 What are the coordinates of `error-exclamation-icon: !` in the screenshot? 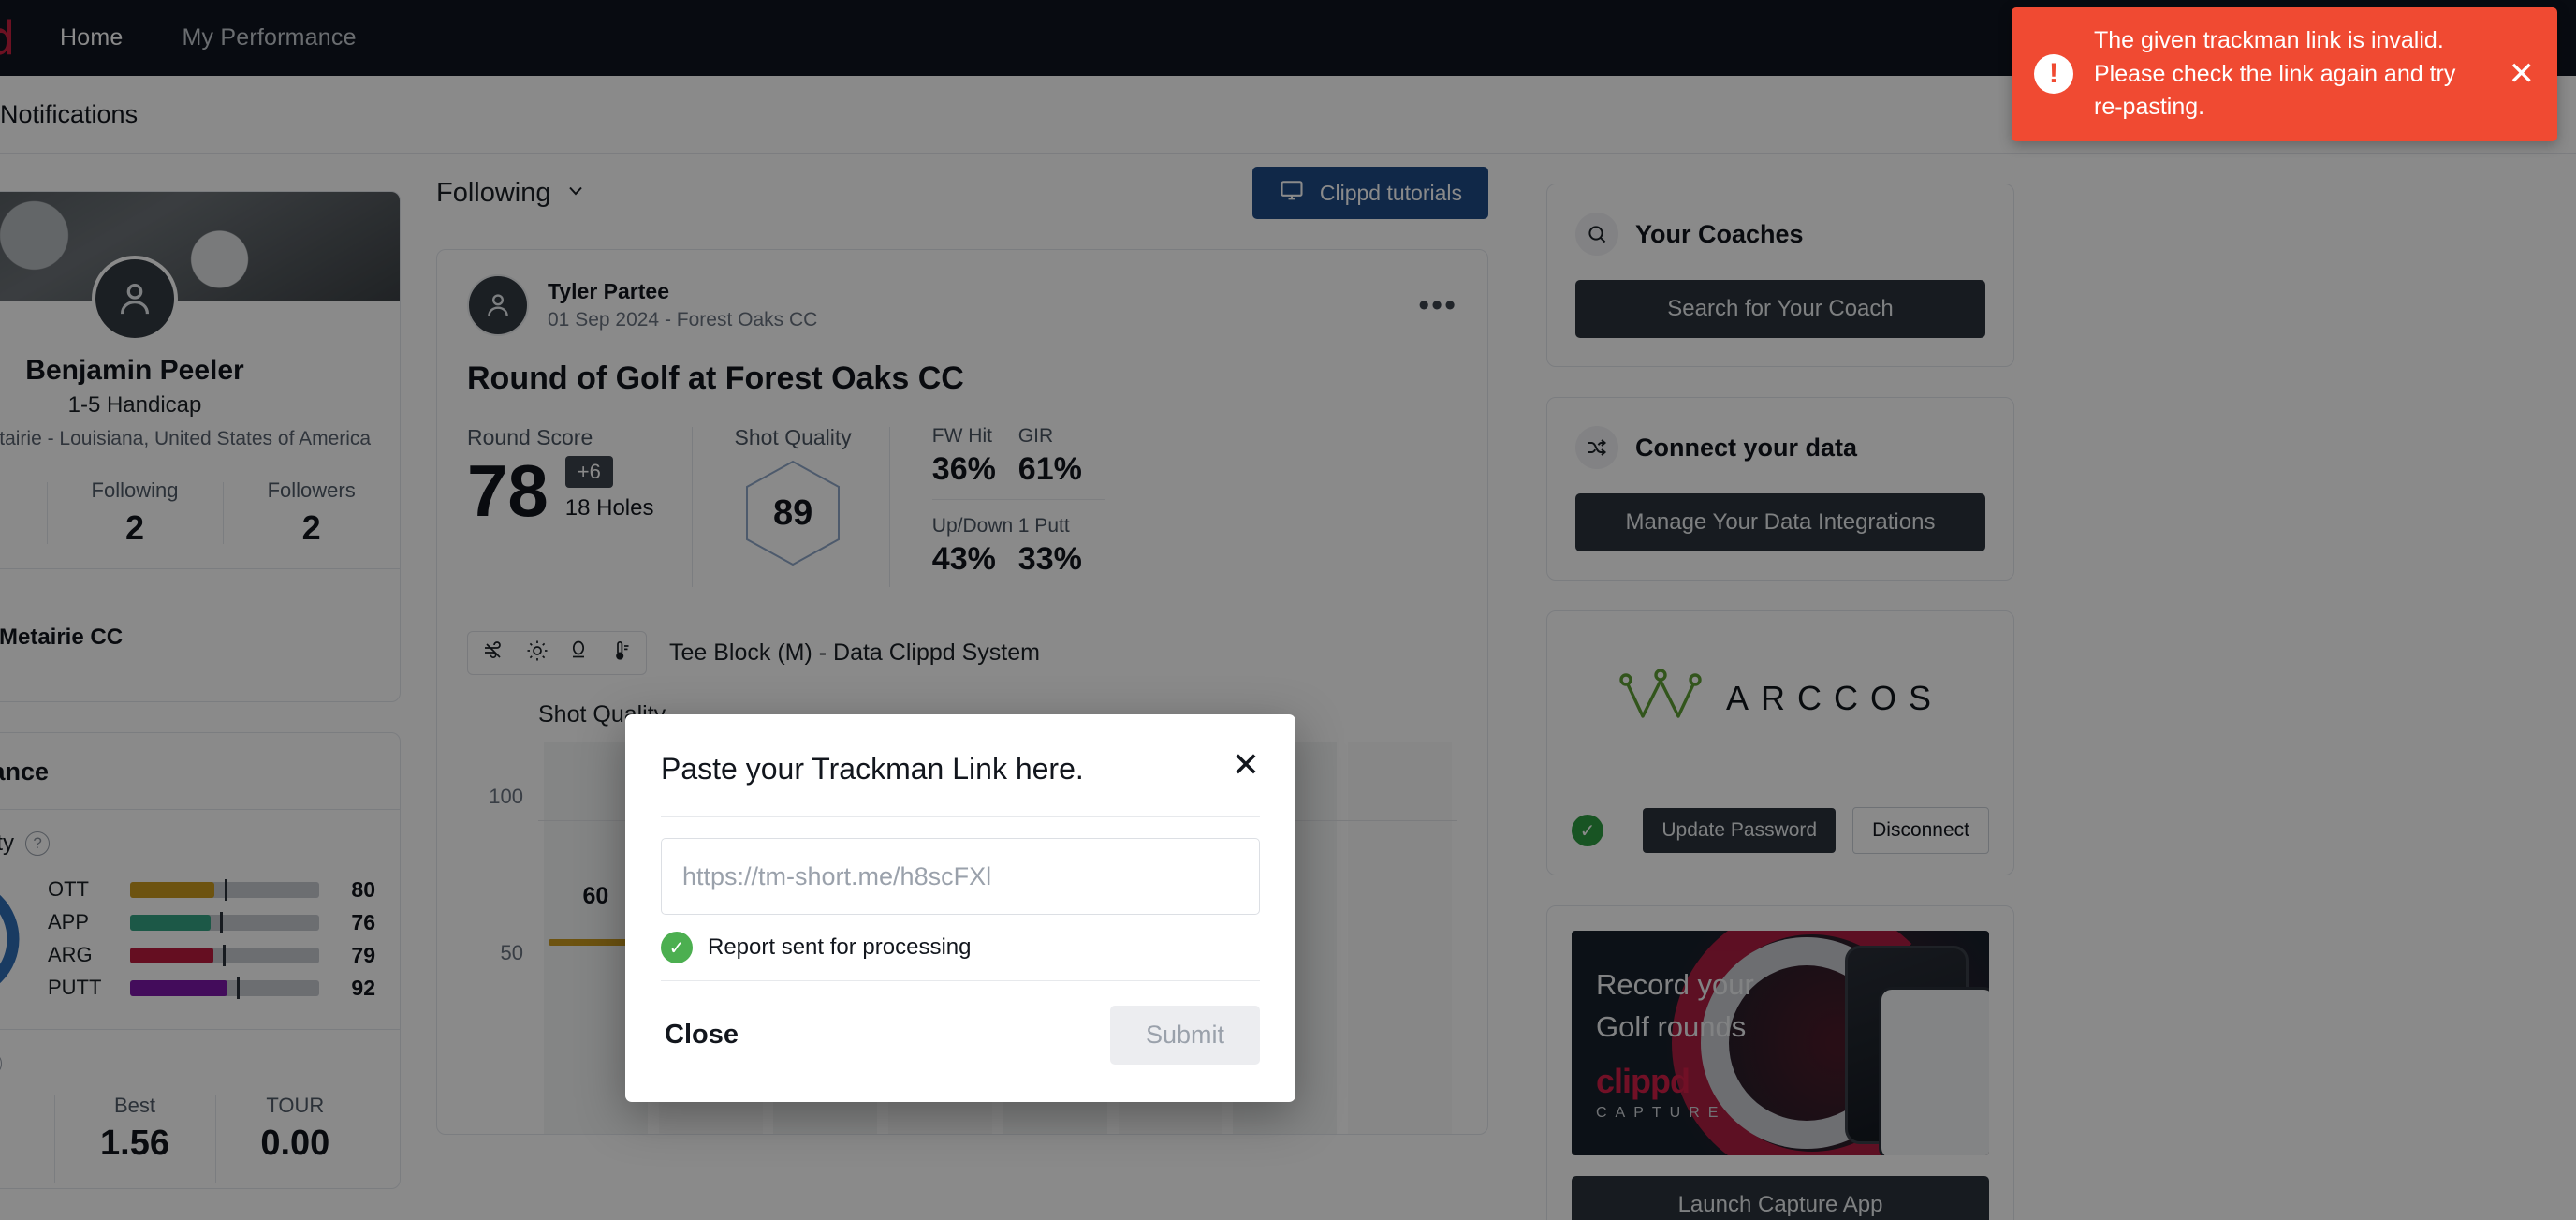 It's located at (2053, 74).